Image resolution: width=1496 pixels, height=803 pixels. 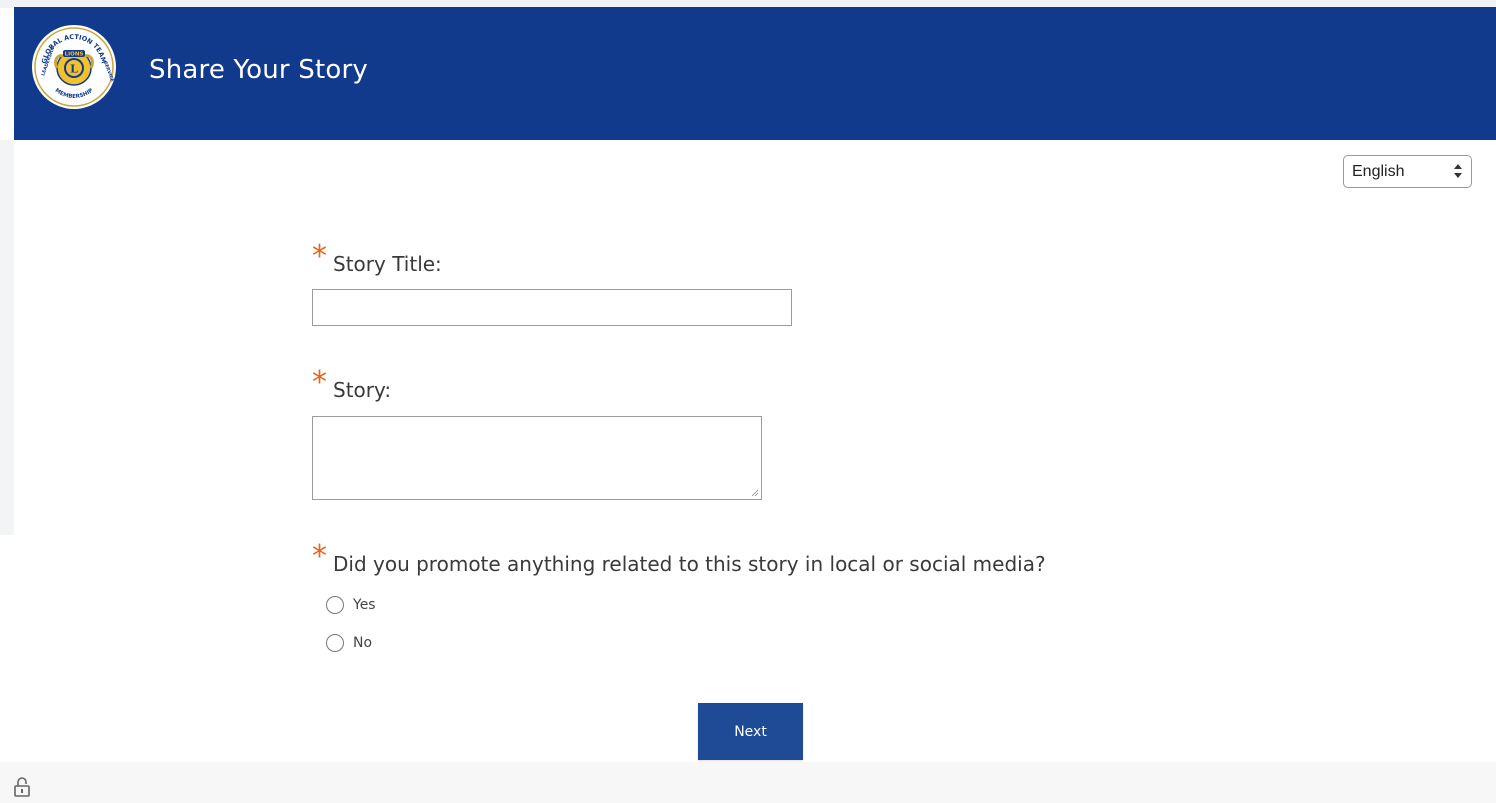 I want to click on page-title: Share Your Story, so click(x=258, y=70).